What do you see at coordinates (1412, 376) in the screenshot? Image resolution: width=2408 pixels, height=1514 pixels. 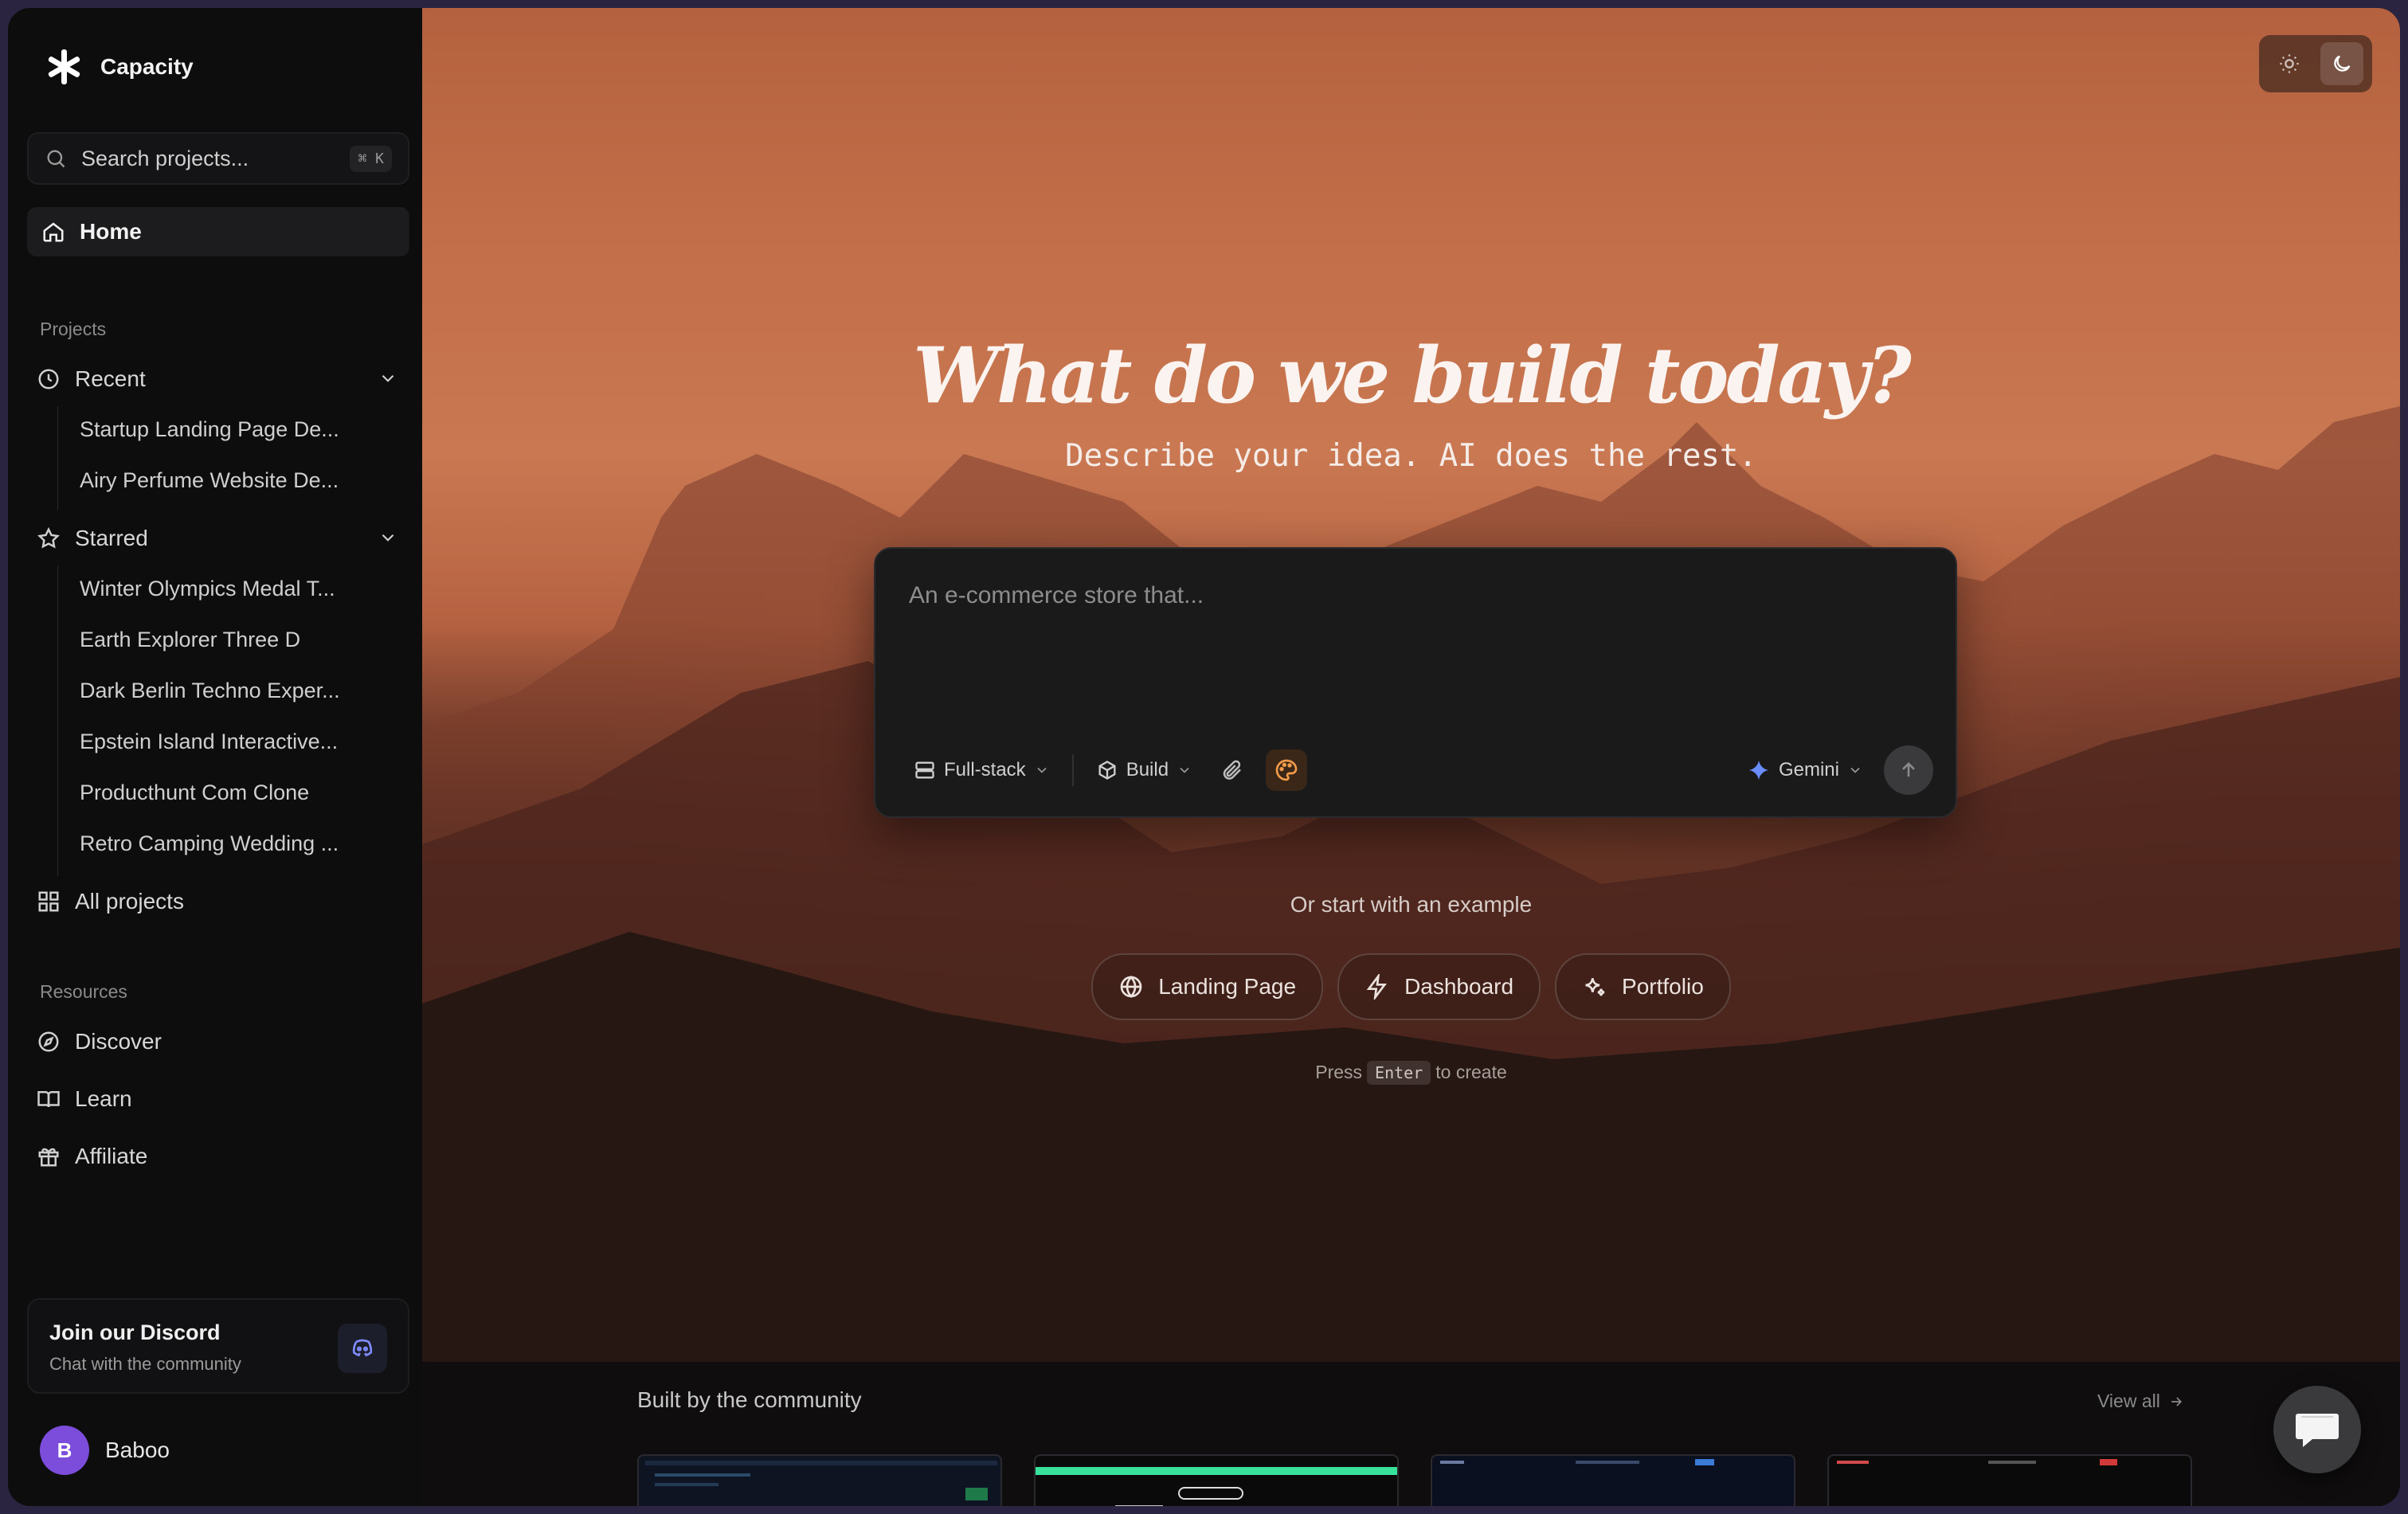 I see `hero-title: What do we build today?` at bounding box center [1412, 376].